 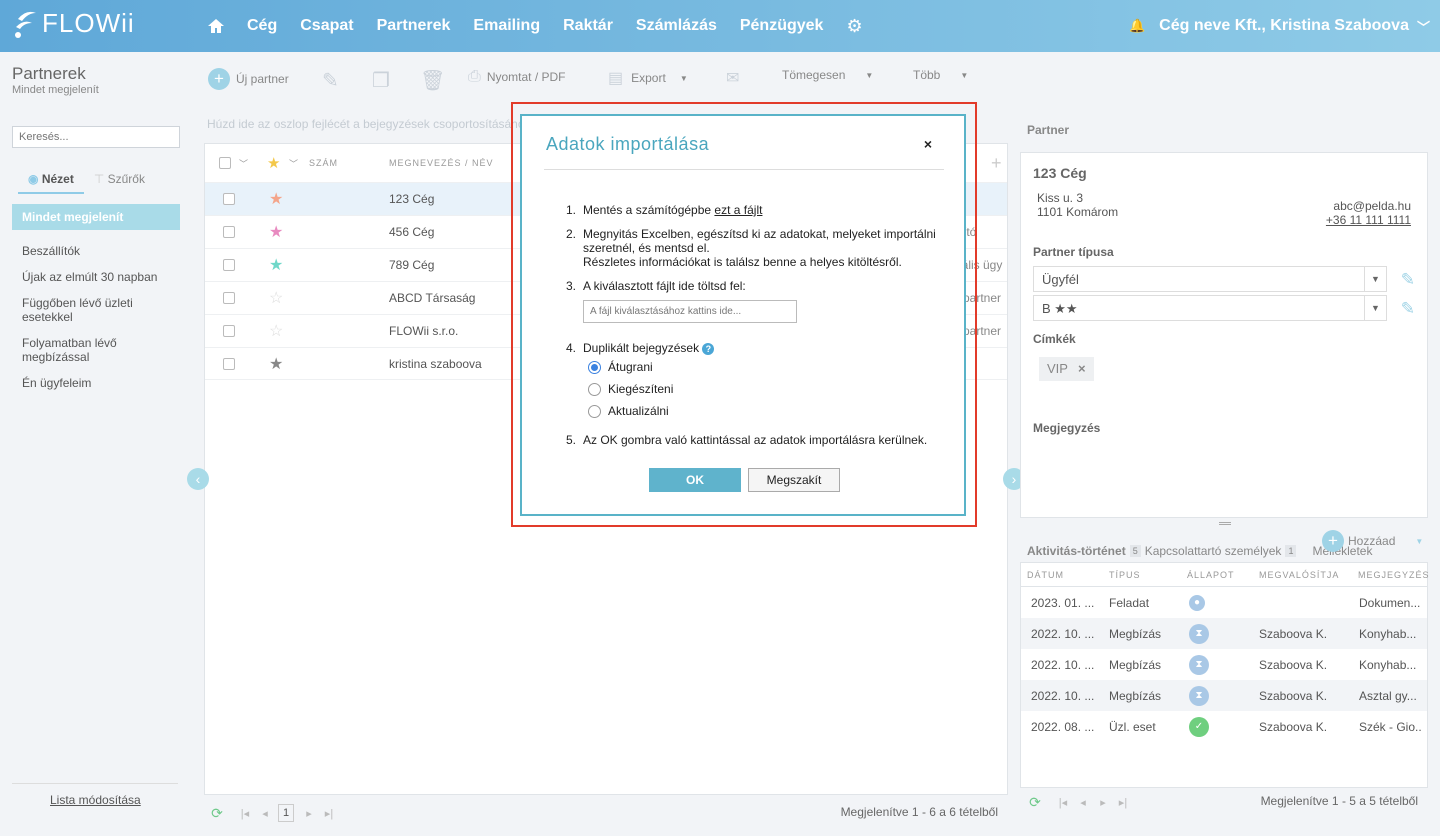 What do you see at coordinates (1210, 279) in the screenshot?
I see `partner-type-select: Ügyfél ▼` at bounding box center [1210, 279].